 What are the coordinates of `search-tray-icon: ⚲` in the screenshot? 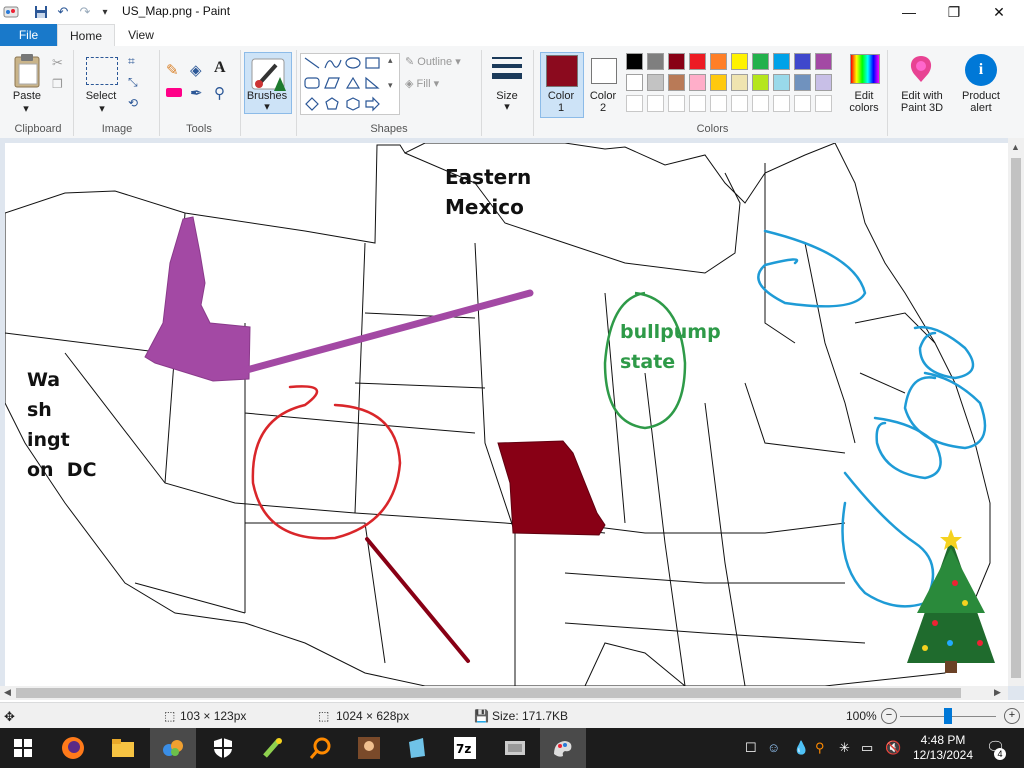 It's located at (820, 748).